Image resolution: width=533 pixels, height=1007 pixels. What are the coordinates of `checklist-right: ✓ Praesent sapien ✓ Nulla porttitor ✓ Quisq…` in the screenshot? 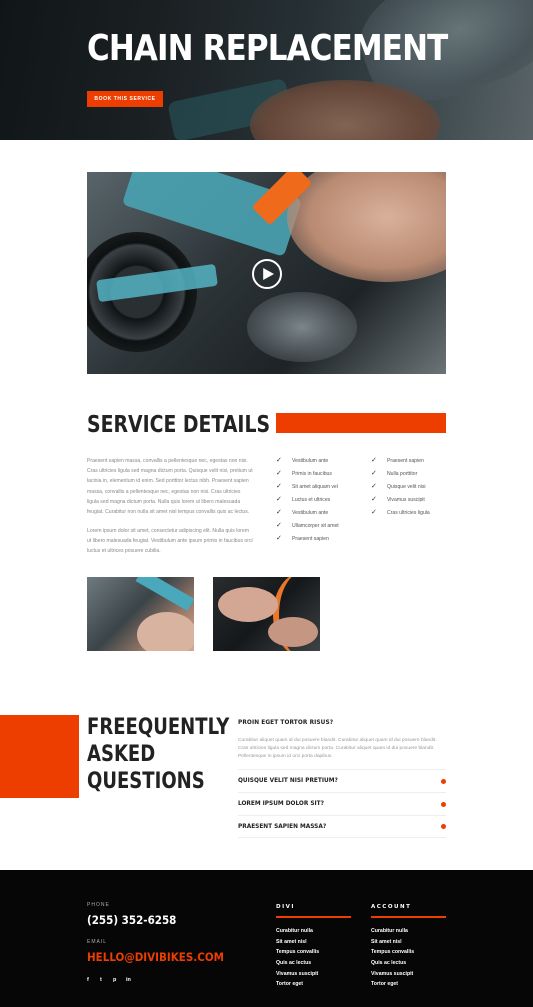 It's located at (400, 486).